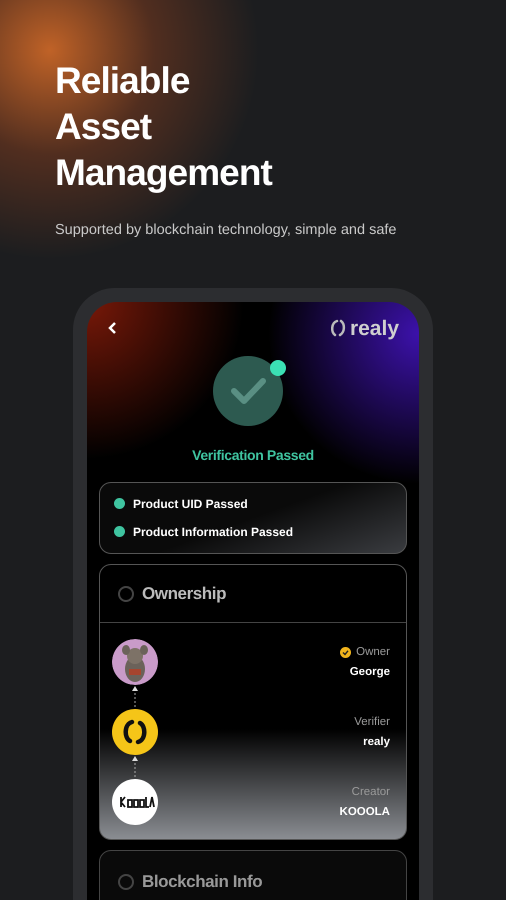  I want to click on check-label: Product UID Passed, so click(190, 504).